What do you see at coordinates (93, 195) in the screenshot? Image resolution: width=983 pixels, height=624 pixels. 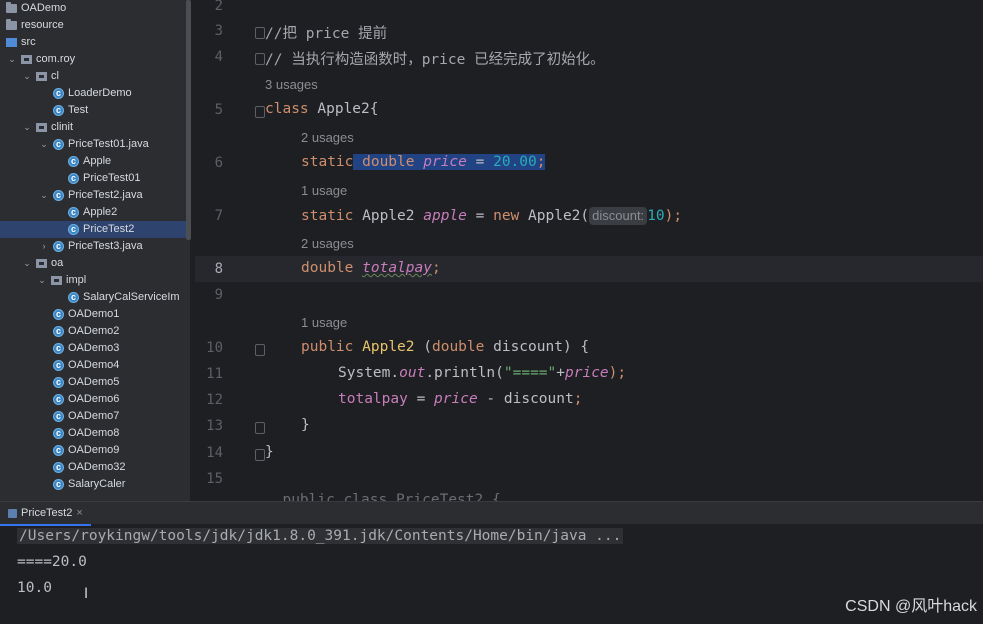 I see `tree-item: ⌄ PriceTest2.java` at bounding box center [93, 195].